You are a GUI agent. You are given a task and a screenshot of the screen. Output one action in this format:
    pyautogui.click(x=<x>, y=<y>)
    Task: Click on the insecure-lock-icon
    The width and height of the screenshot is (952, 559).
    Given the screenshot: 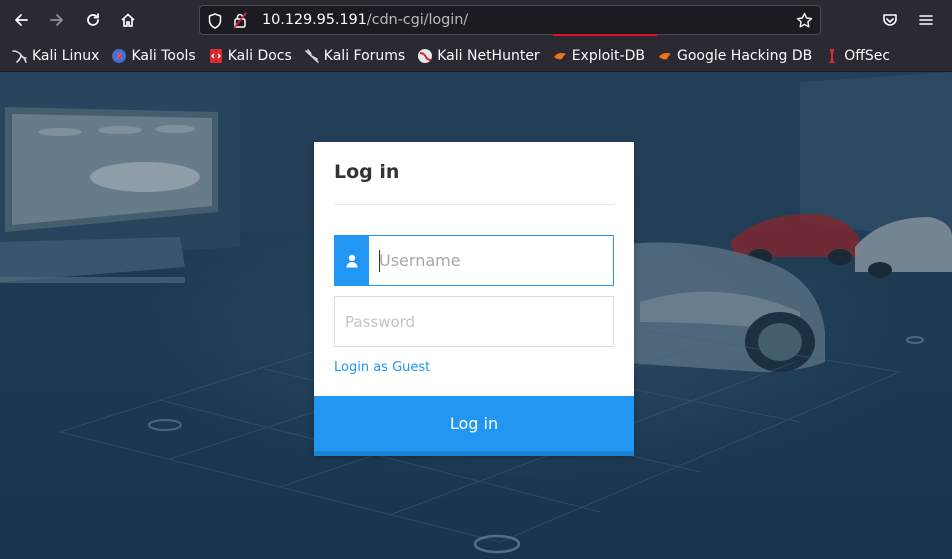 What is the action you would take?
    pyautogui.click(x=240, y=20)
    